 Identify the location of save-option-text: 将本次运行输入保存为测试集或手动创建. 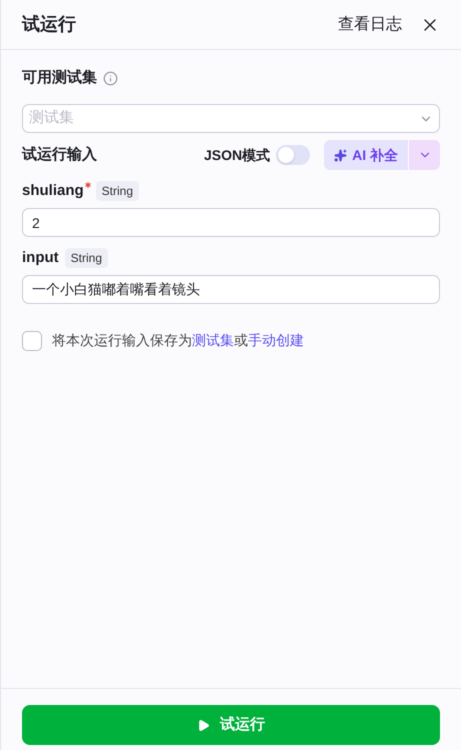
(178, 340).